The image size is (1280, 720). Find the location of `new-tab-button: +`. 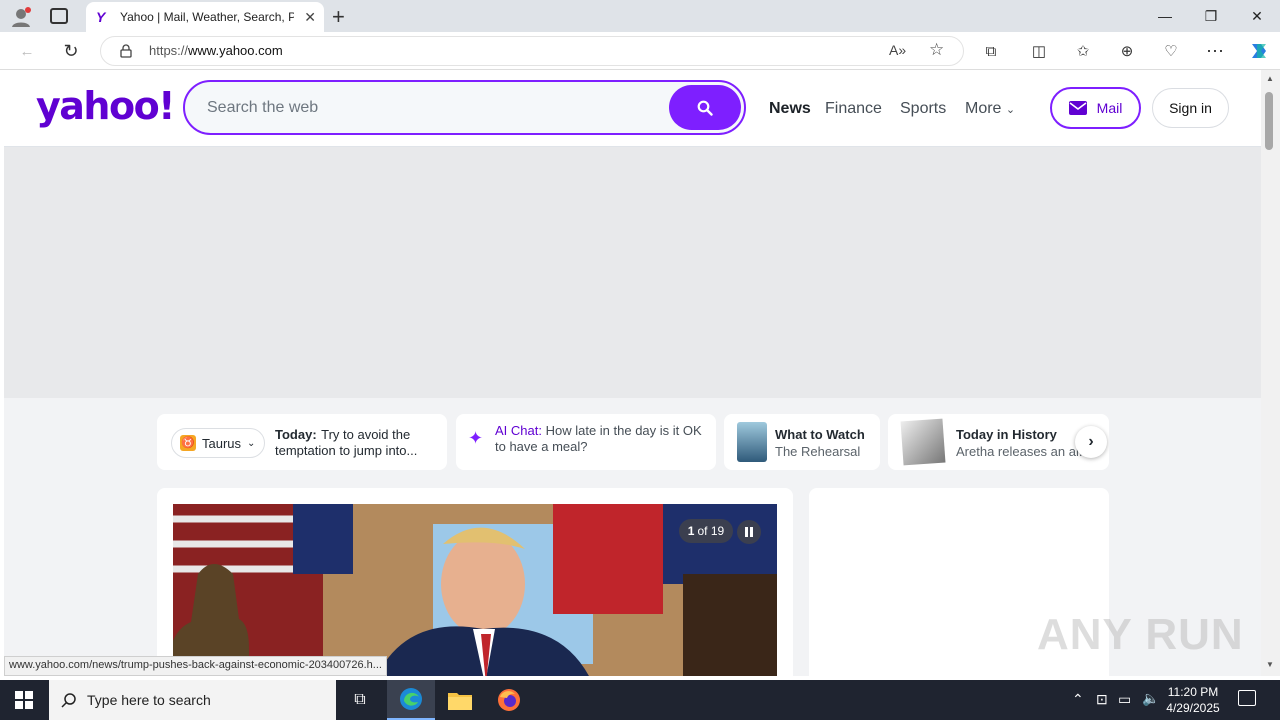

new-tab-button: + is located at coordinates (338, 17).